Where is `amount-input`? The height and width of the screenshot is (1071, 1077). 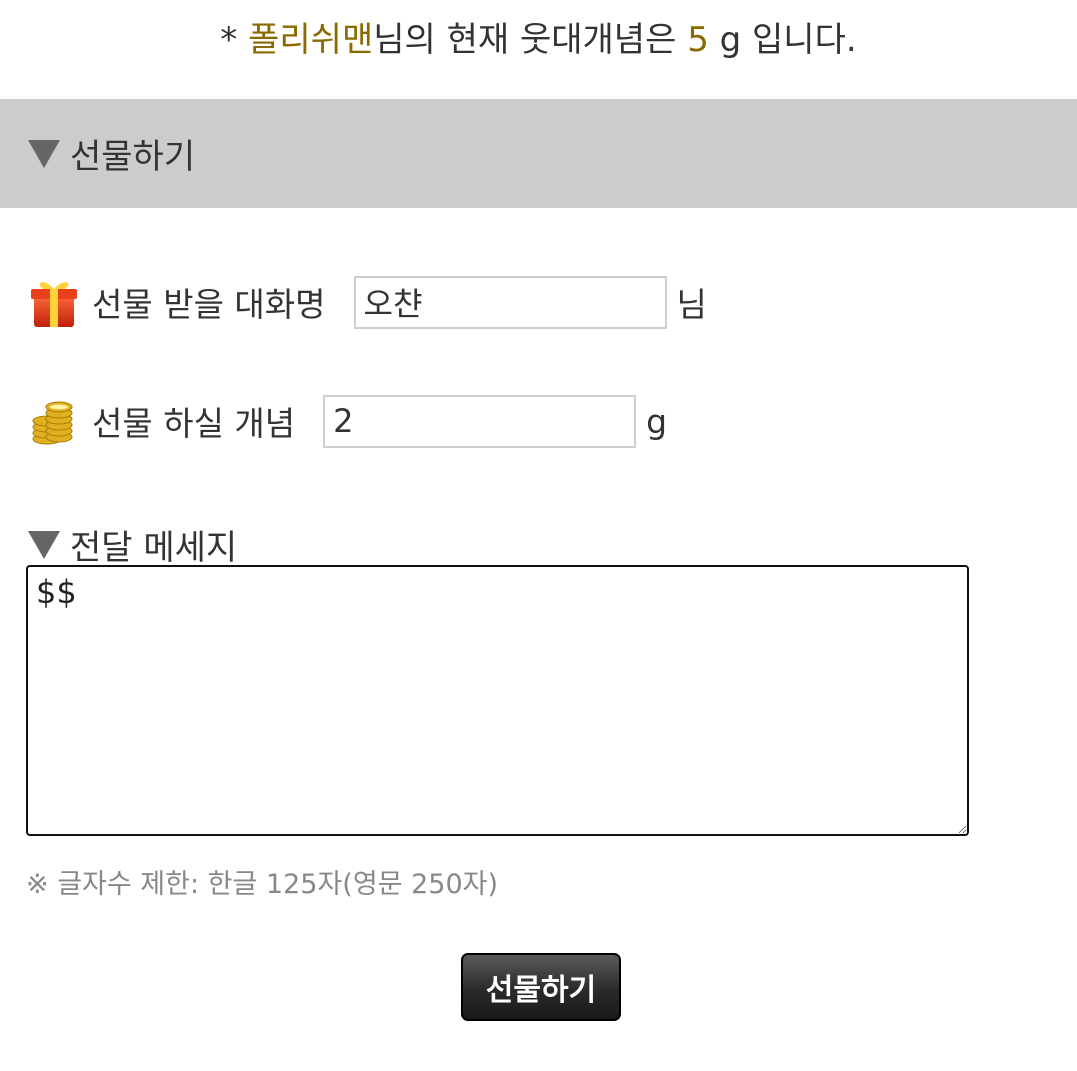 amount-input is located at coordinates (480, 421).